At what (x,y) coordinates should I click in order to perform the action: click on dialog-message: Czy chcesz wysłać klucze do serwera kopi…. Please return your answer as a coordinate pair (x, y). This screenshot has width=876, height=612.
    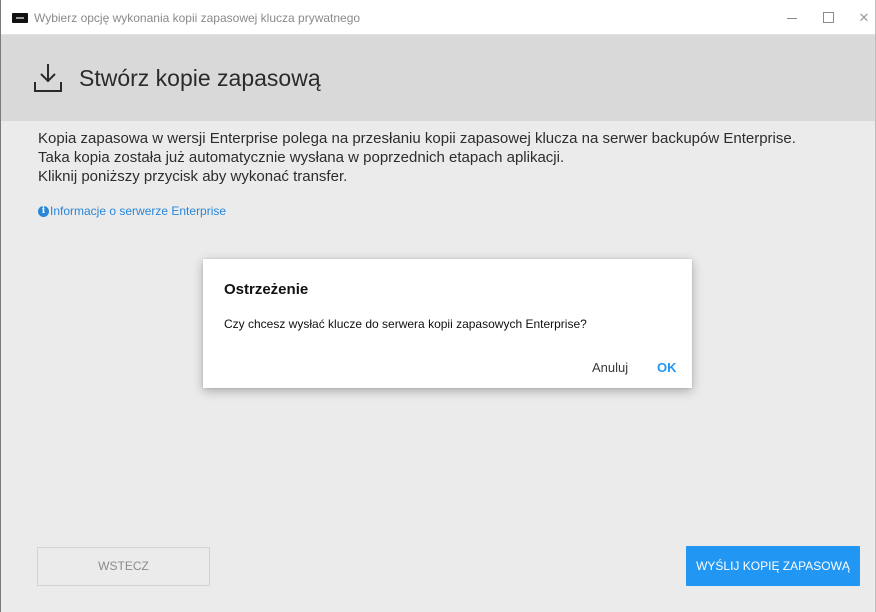
    Looking at the image, I should click on (405, 324).